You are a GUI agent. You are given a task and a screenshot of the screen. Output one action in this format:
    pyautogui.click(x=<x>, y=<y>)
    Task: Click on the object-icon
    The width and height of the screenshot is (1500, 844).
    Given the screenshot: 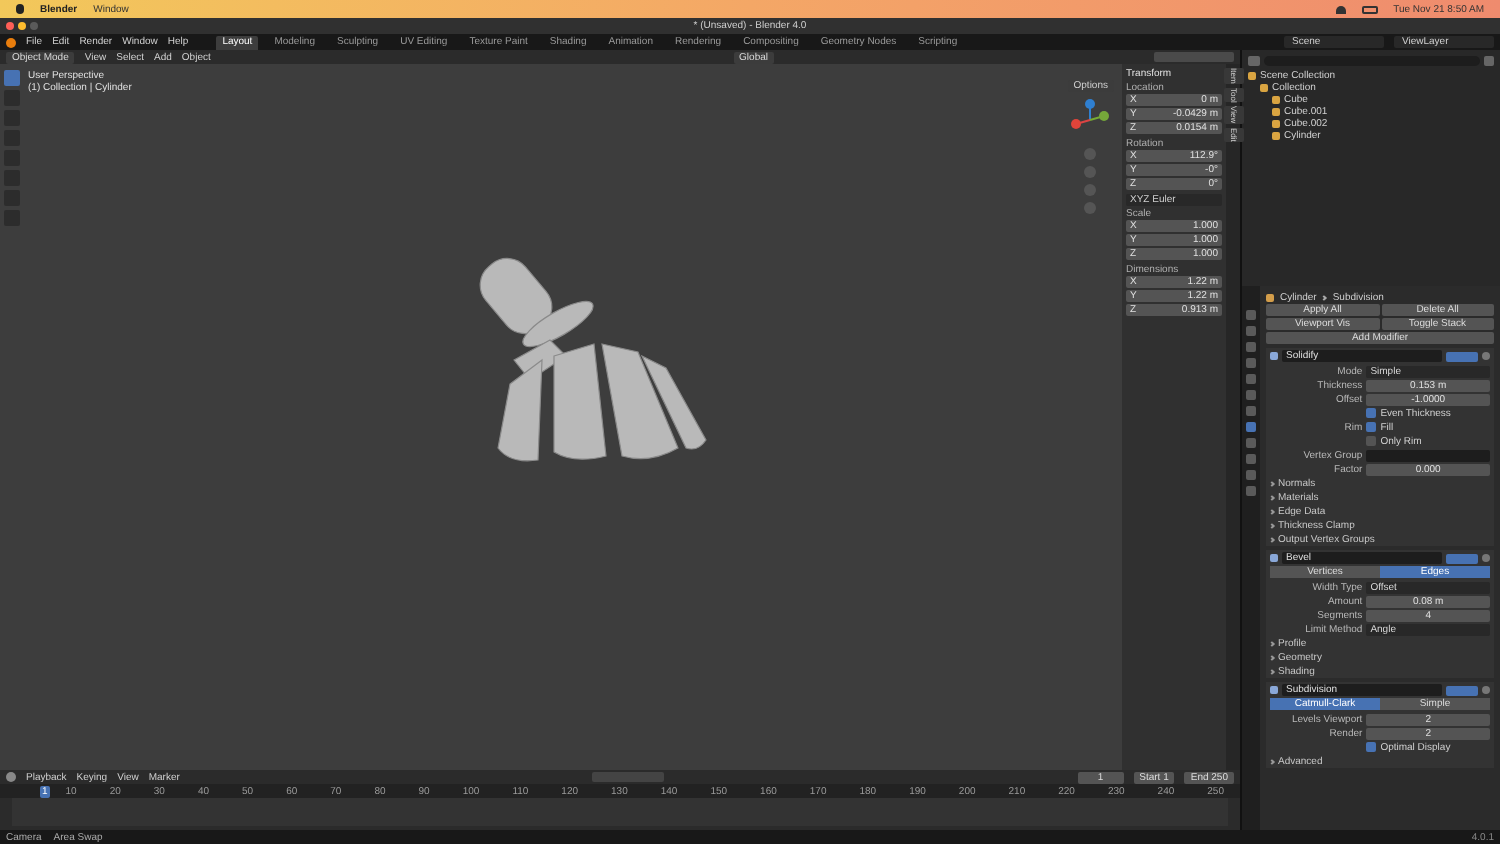 What is the action you would take?
    pyautogui.click(x=1270, y=297)
    